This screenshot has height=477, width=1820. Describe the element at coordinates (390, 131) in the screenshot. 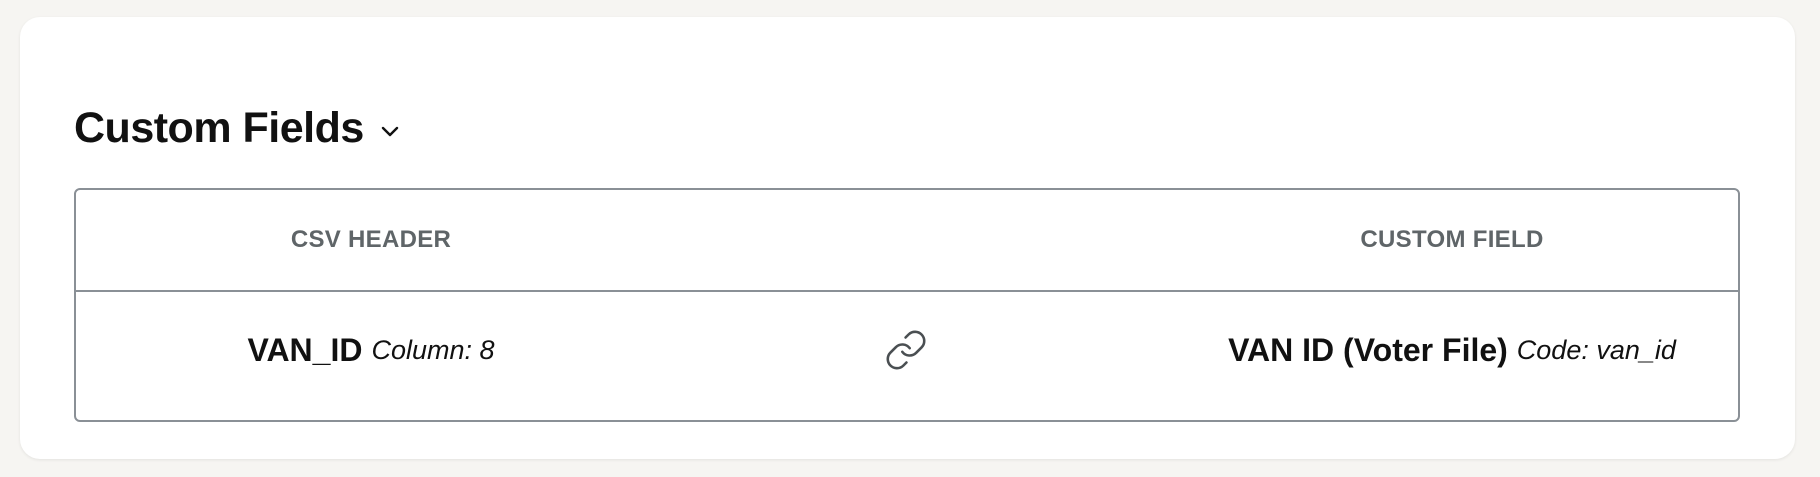

I see `chevron-down-icon` at that location.